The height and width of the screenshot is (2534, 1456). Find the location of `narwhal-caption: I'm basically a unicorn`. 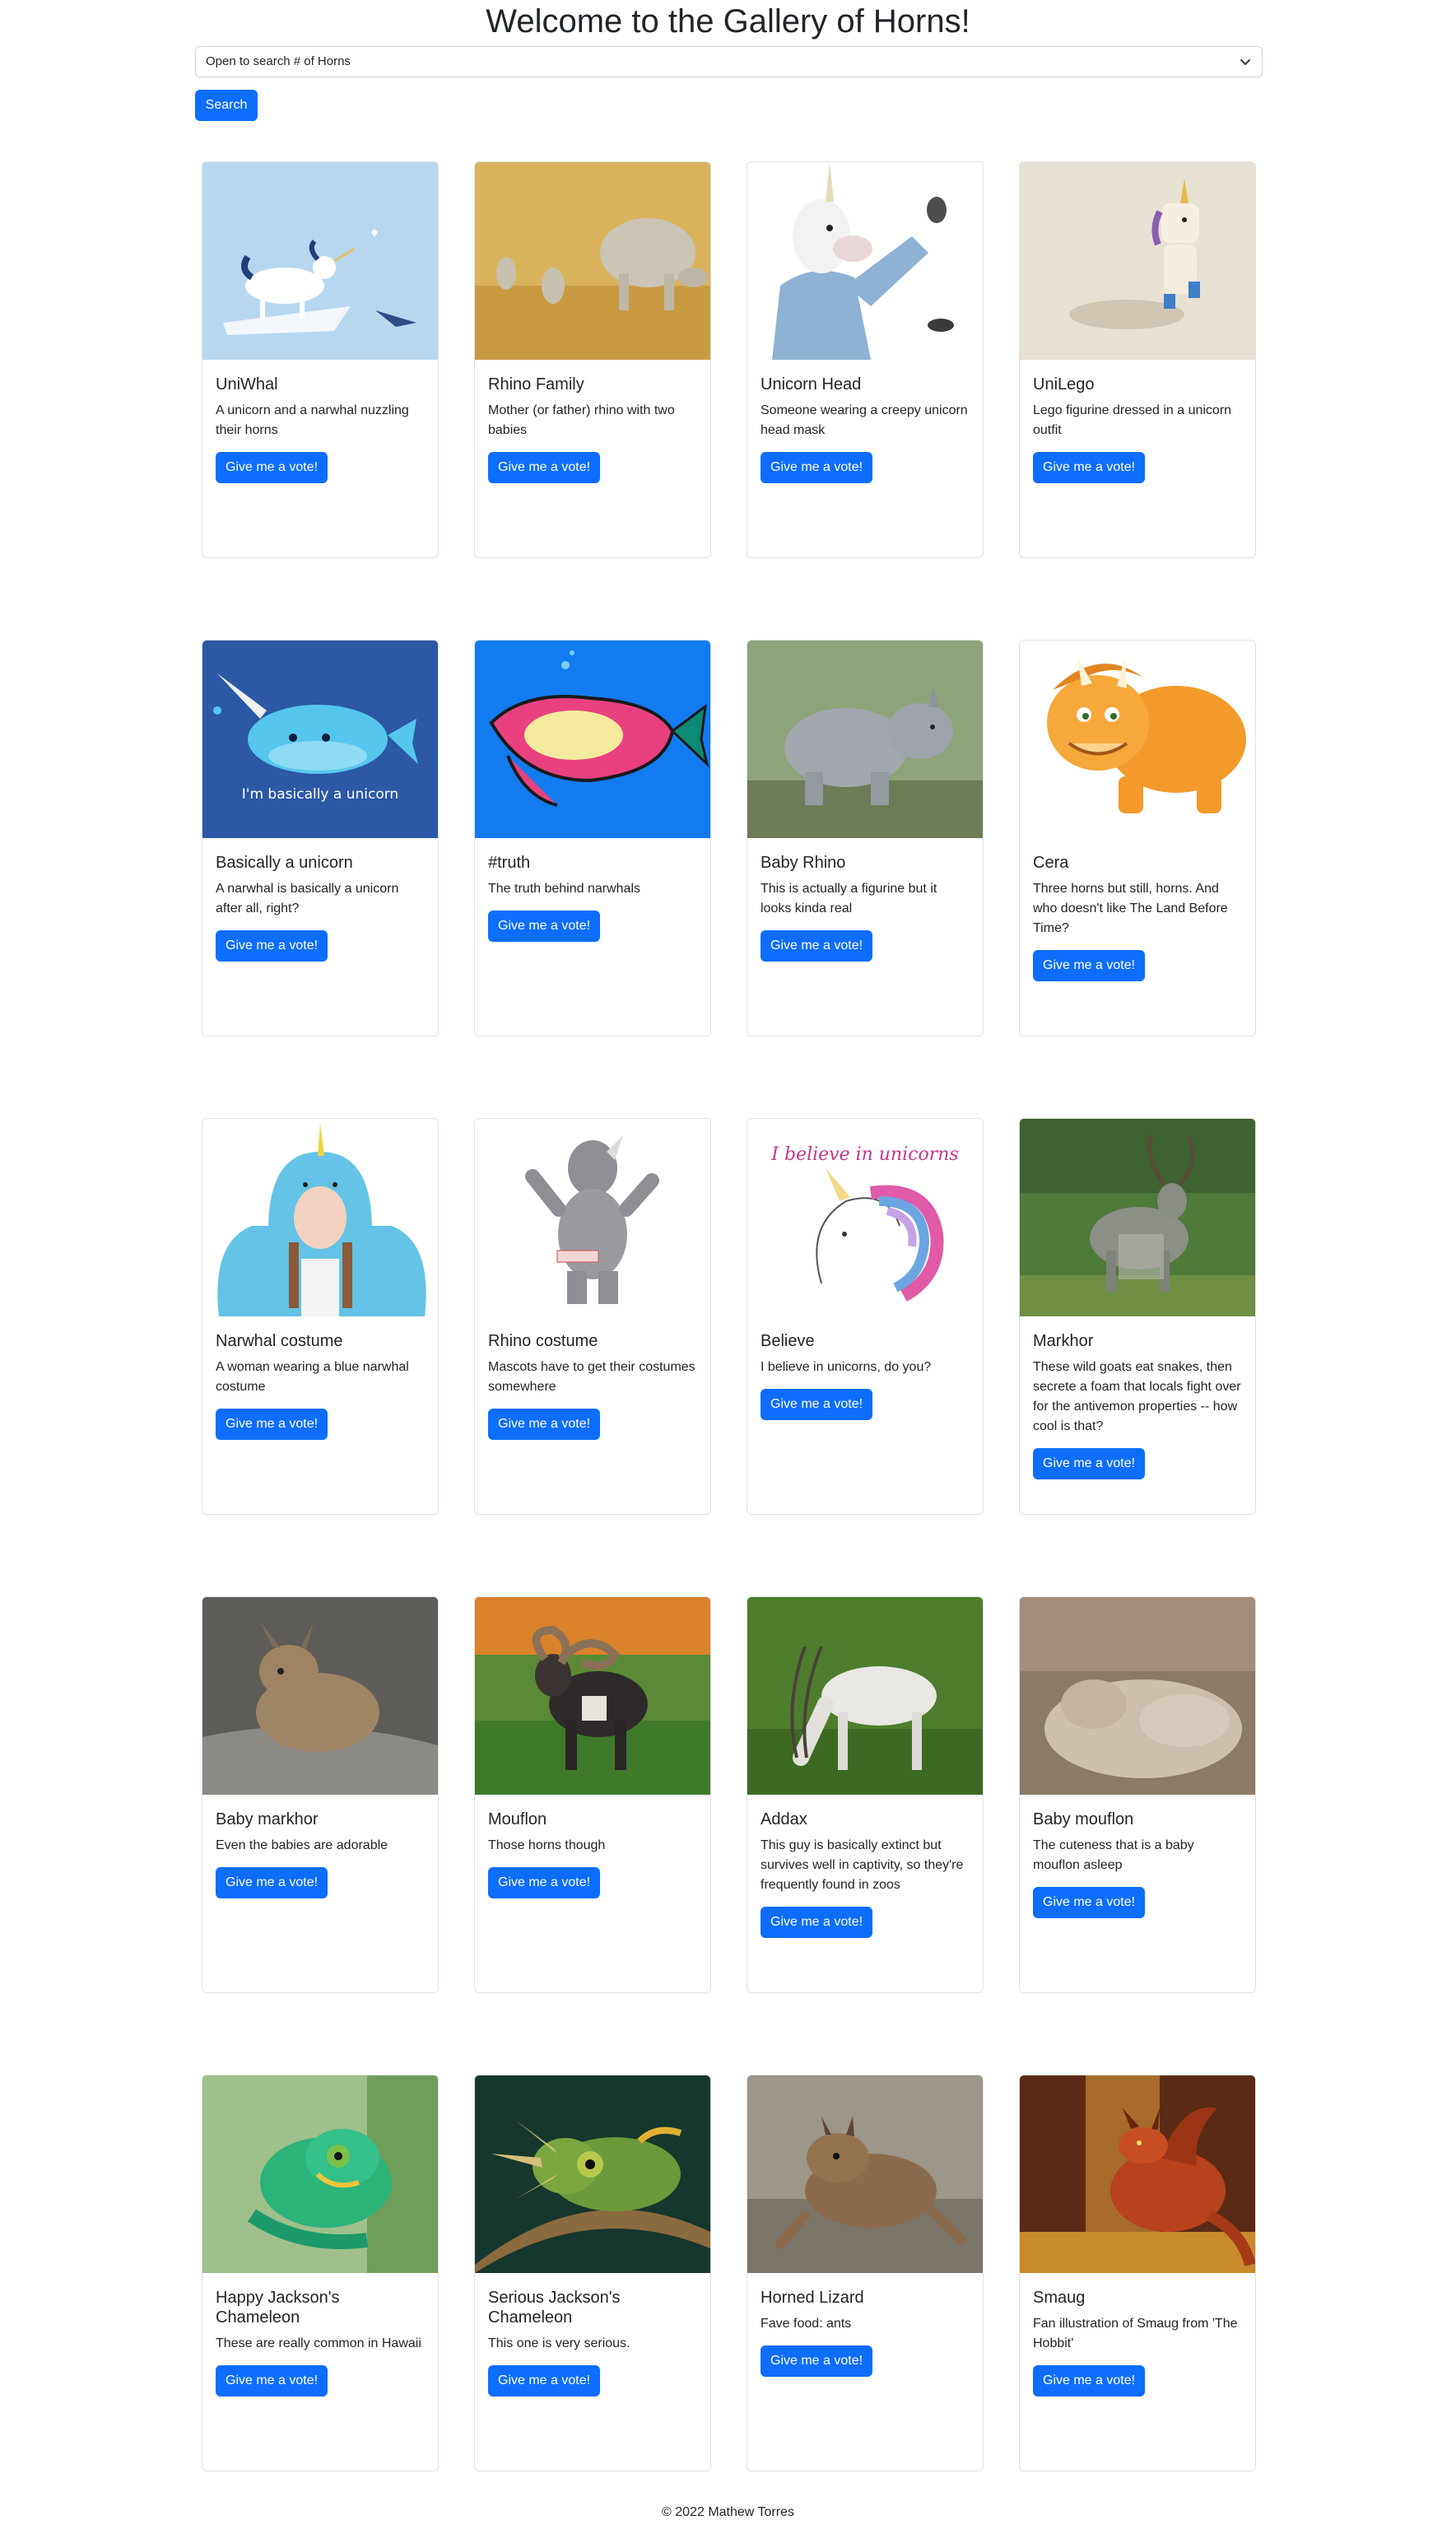

narwhal-caption: I'm basically a unicorn is located at coordinates (320, 794).